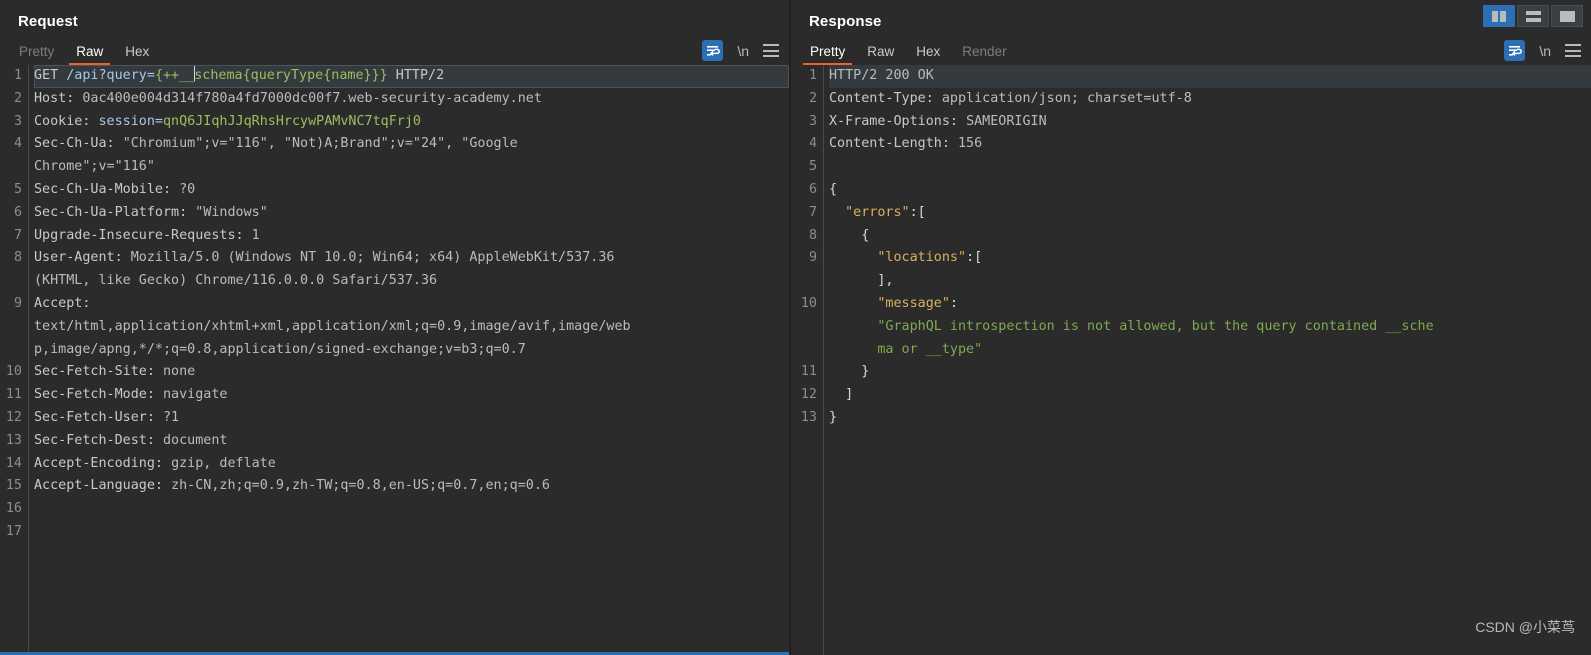 This screenshot has height=655, width=1591. I want to click on code-token: Upgrade-Insecure-Requests:, so click(143, 235).